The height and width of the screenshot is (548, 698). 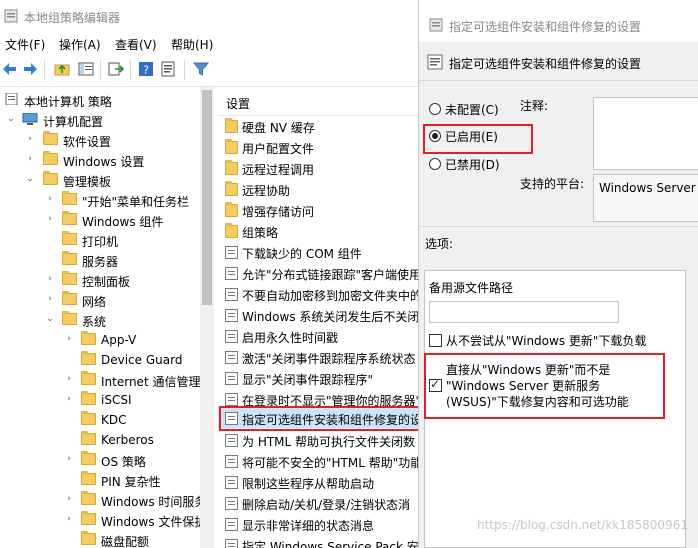 I want to click on menu-help: 帮助(H), so click(x=192, y=44).